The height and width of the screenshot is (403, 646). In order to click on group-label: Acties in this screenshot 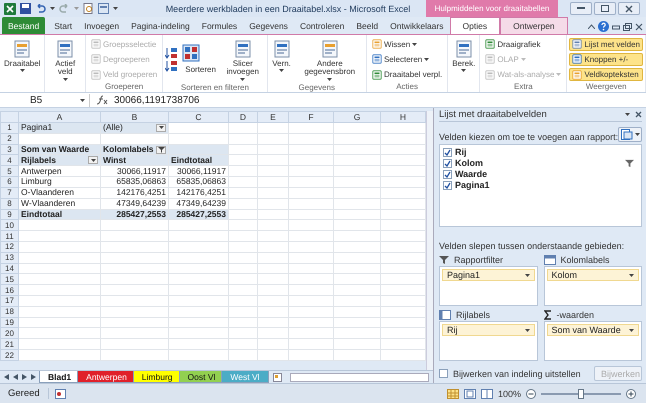, I will do `click(407, 87)`.